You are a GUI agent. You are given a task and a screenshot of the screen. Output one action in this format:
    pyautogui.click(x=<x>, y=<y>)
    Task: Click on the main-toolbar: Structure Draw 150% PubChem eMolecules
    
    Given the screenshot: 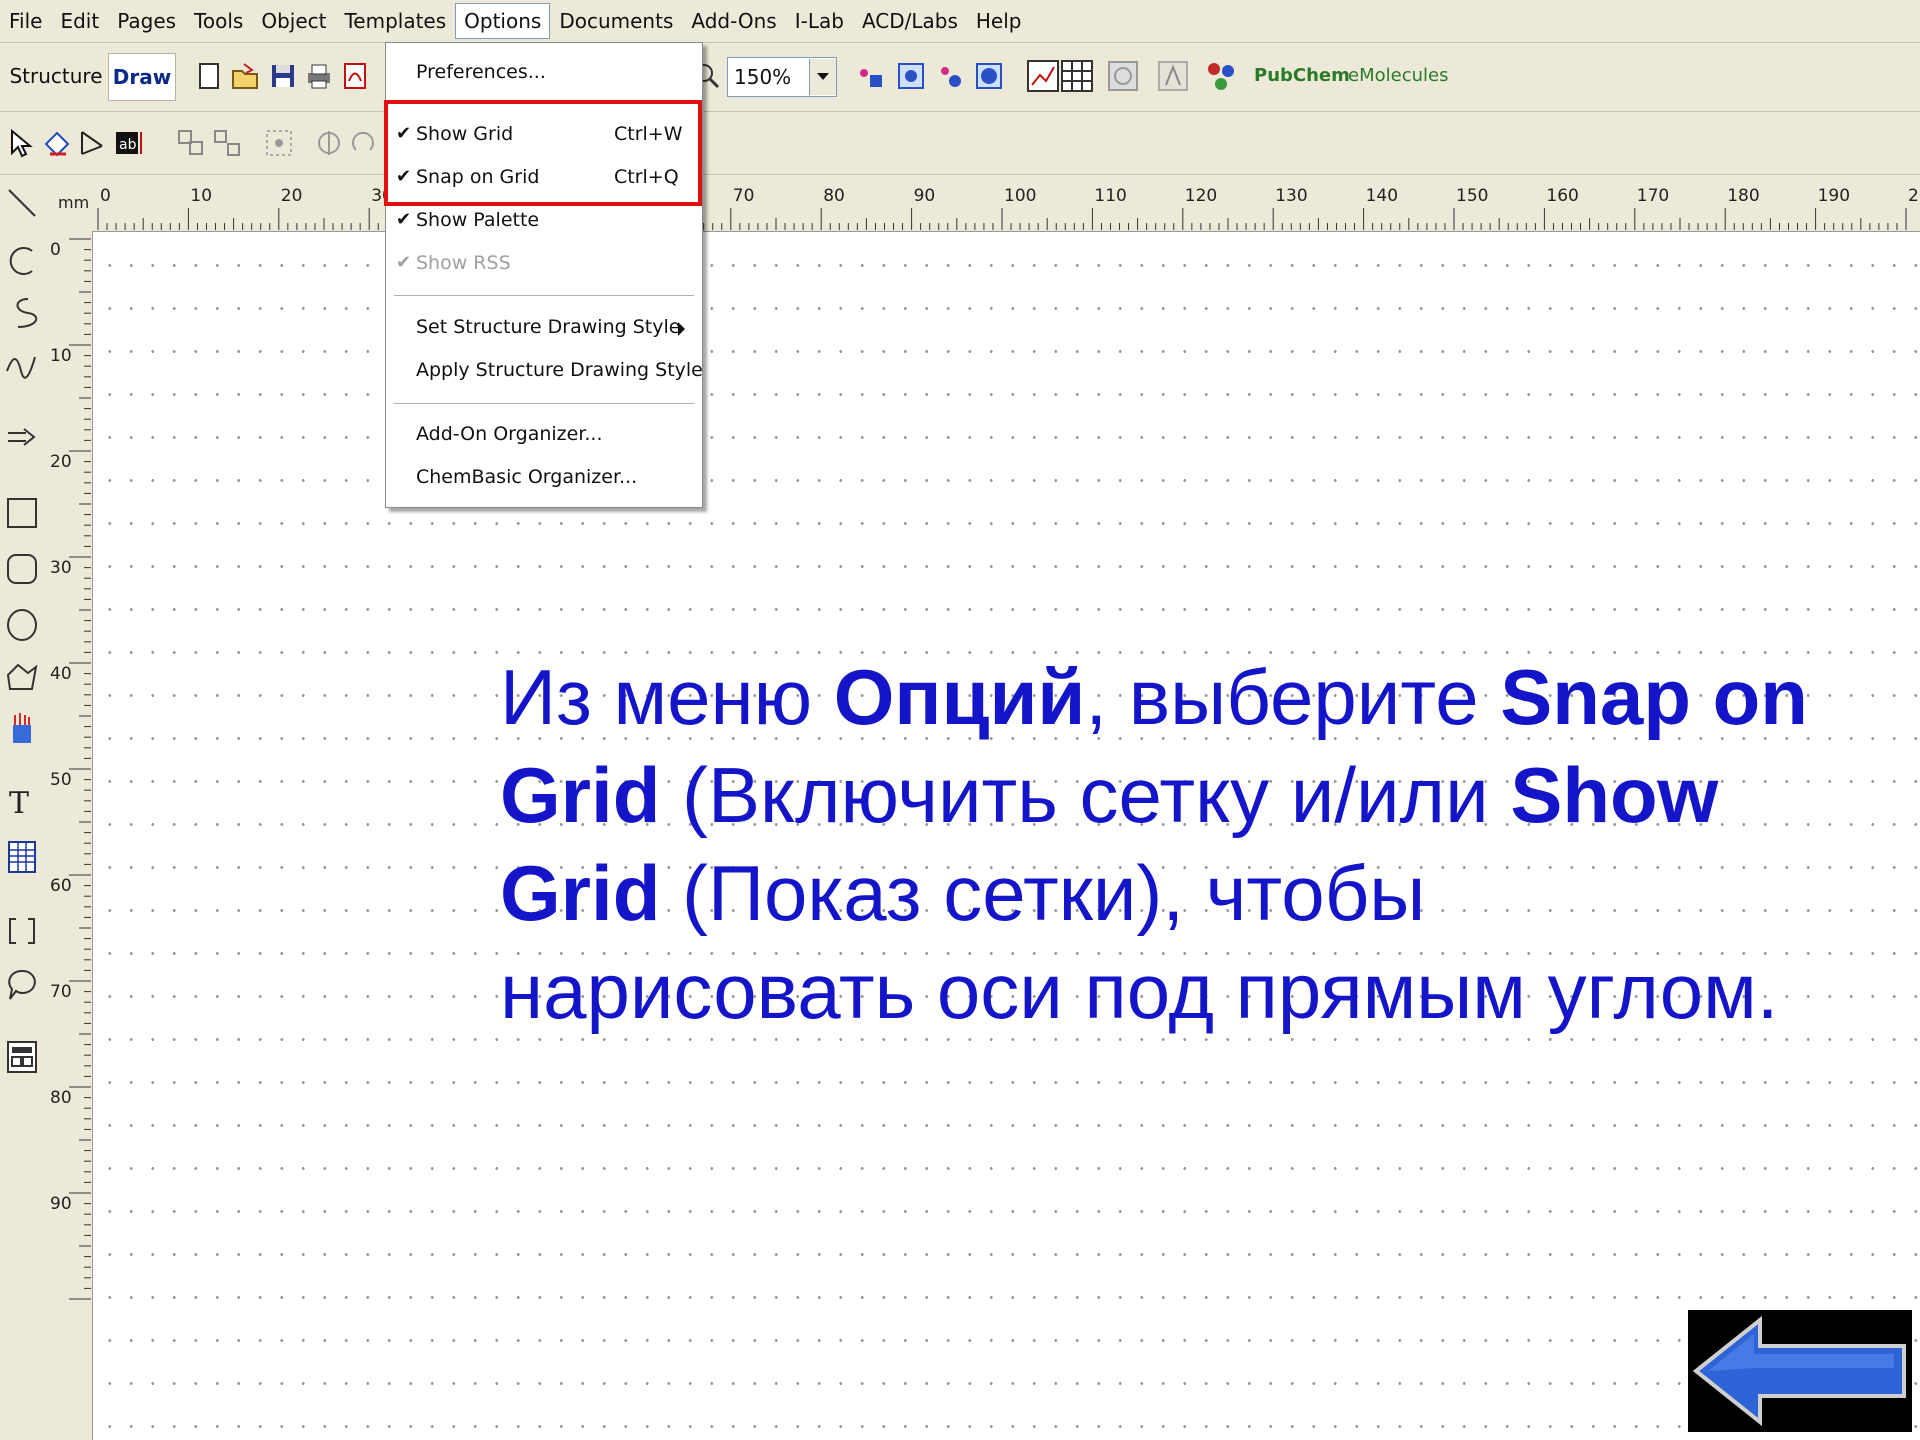 What is the action you would take?
    pyautogui.click(x=960, y=77)
    